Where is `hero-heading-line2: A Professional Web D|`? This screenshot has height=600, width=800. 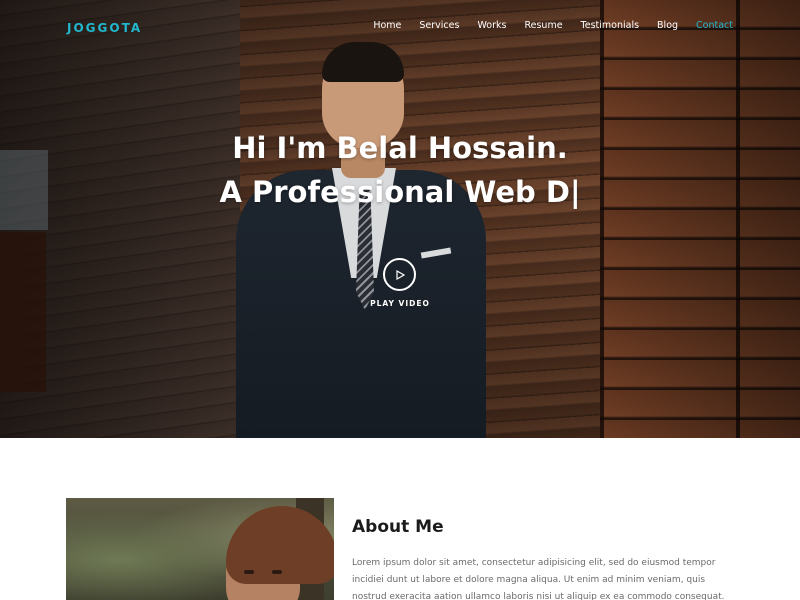 hero-heading-line2: A Professional Web D| is located at coordinates (400, 192).